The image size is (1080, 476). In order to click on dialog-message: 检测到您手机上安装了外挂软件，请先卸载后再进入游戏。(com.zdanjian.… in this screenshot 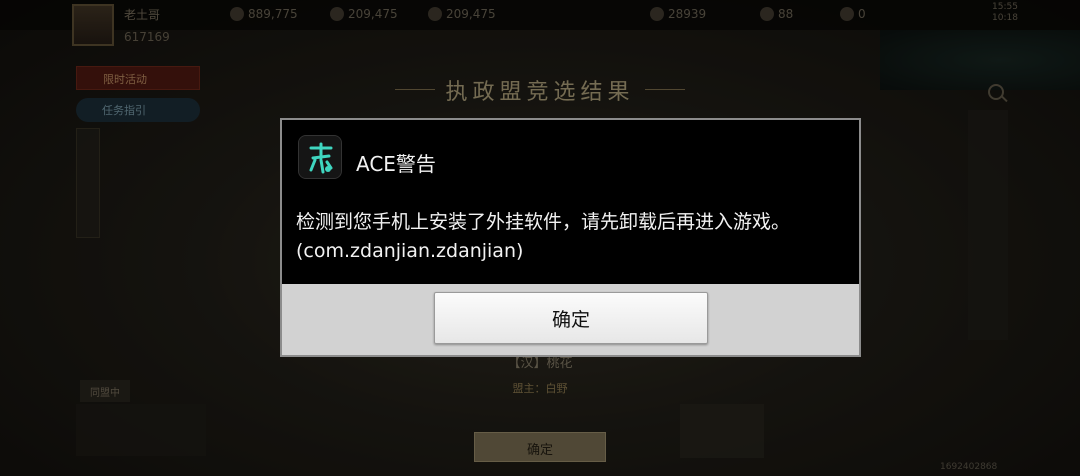, I will do `click(543, 236)`.